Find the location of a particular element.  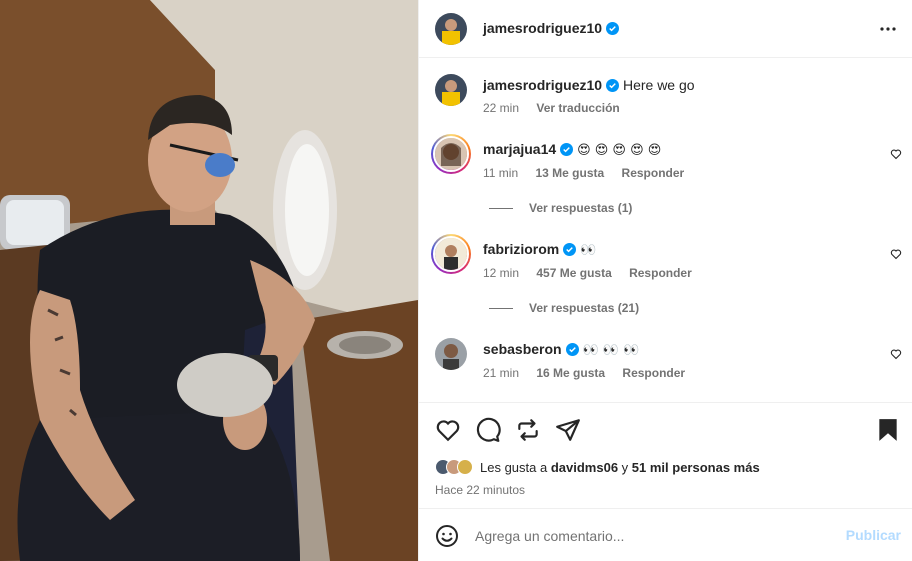

publish-button: Publicar is located at coordinates (873, 535).